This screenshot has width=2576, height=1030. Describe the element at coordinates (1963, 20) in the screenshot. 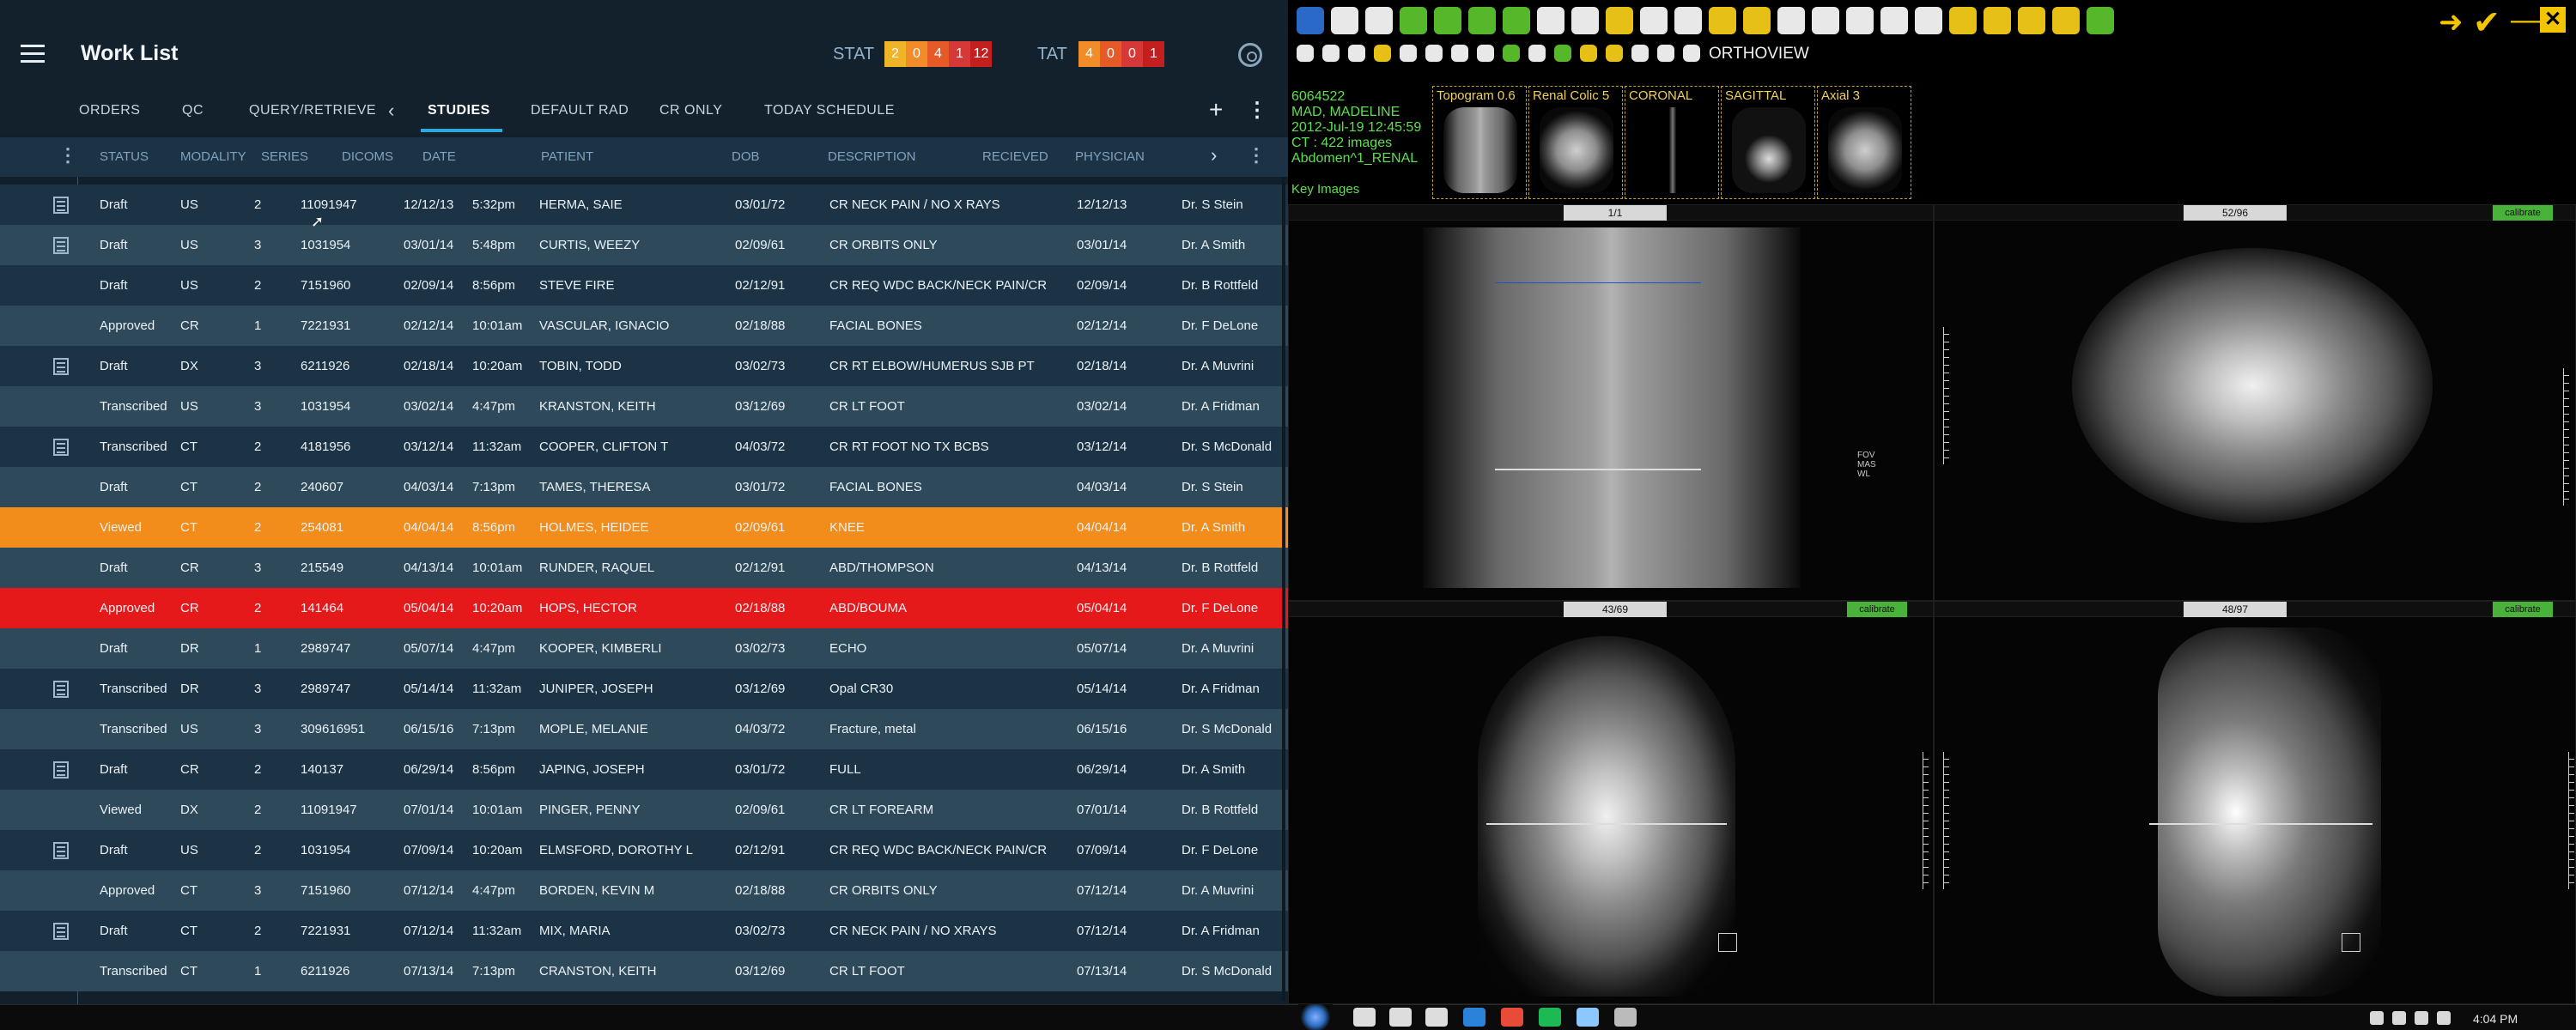

I see `shape-icon` at that location.